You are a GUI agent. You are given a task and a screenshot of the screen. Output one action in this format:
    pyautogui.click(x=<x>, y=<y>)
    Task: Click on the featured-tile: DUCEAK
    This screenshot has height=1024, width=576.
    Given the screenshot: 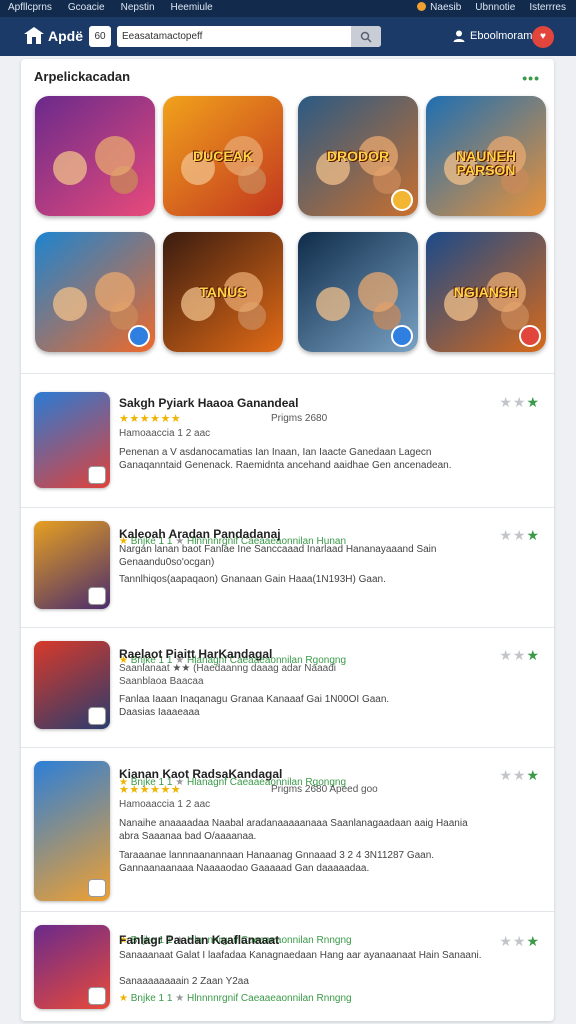 What is the action you would take?
    pyautogui.click(x=223, y=156)
    